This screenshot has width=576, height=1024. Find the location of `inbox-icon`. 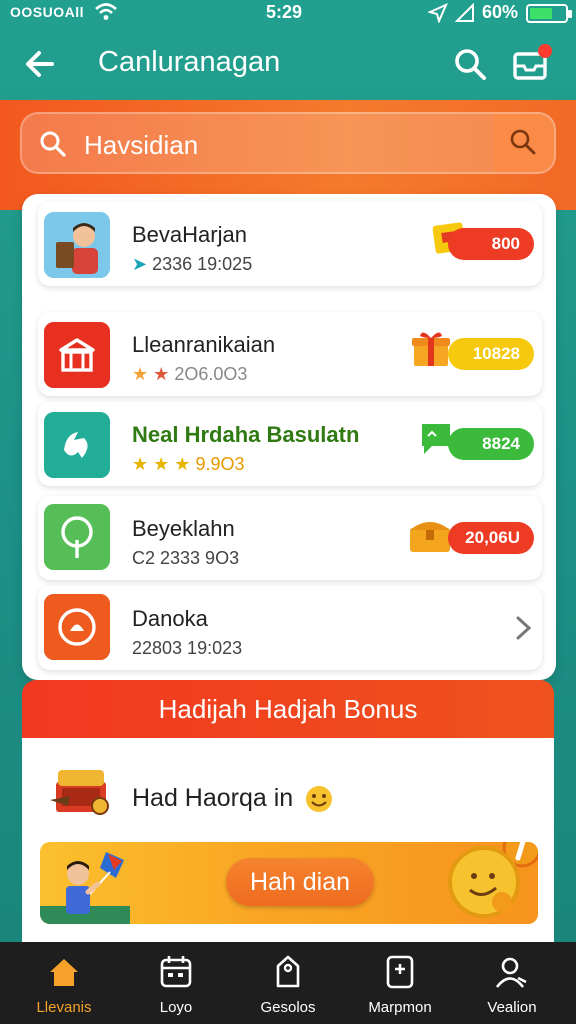

inbox-icon is located at coordinates (532, 64).